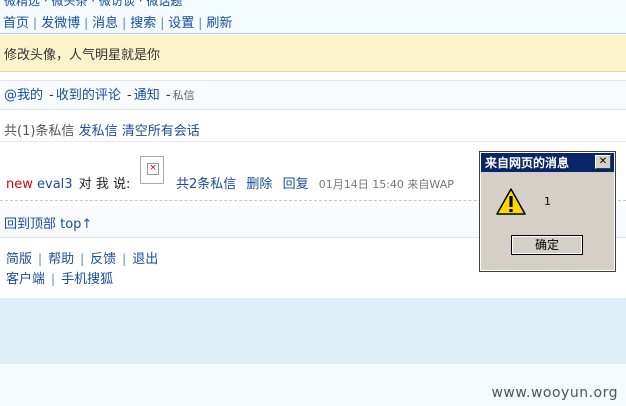 The width and height of the screenshot is (626, 406). Describe the element at coordinates (554, 393) in the screenshot. I see `watermark: www.wooyun.org` at that location.